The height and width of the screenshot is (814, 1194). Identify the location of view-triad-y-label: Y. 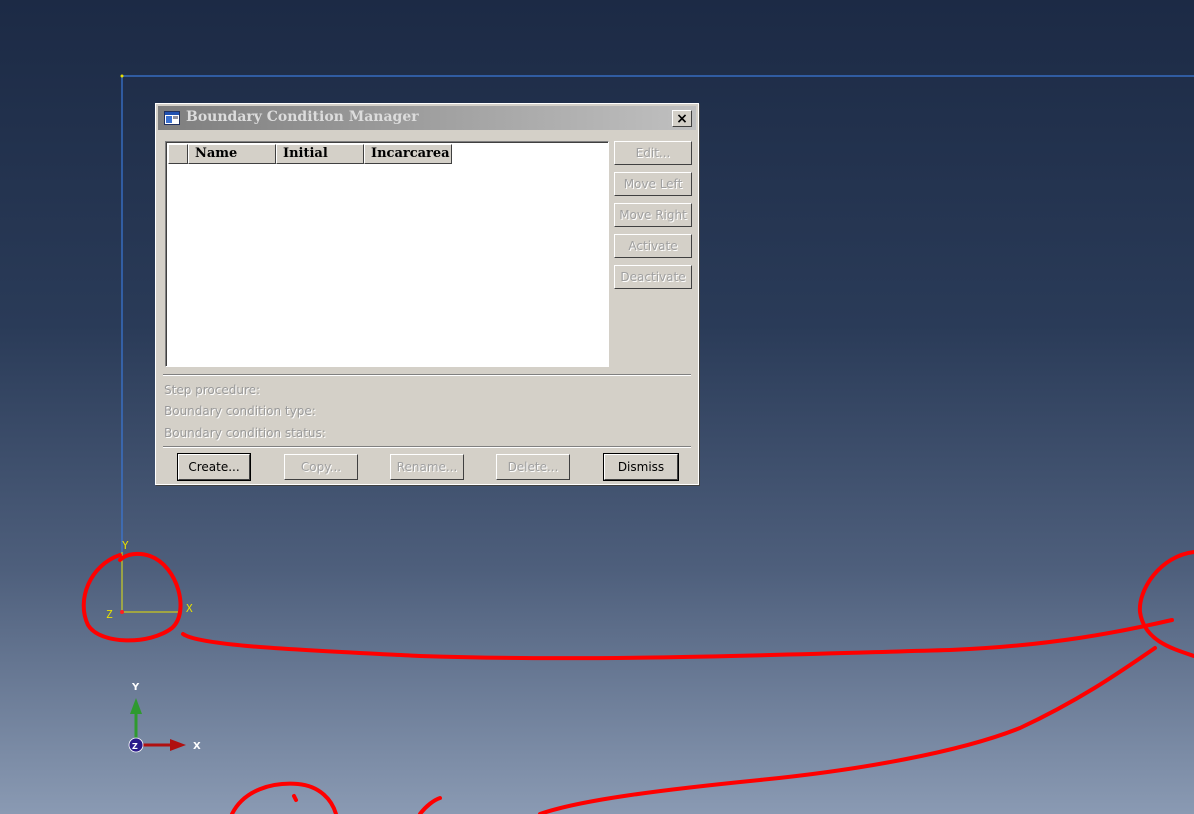
(135, 687).